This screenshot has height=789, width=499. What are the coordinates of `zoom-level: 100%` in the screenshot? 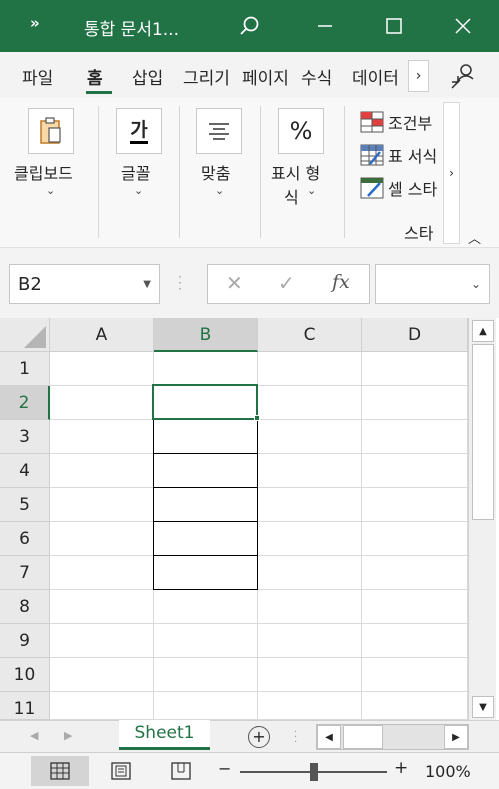 It's located at (448, 771).